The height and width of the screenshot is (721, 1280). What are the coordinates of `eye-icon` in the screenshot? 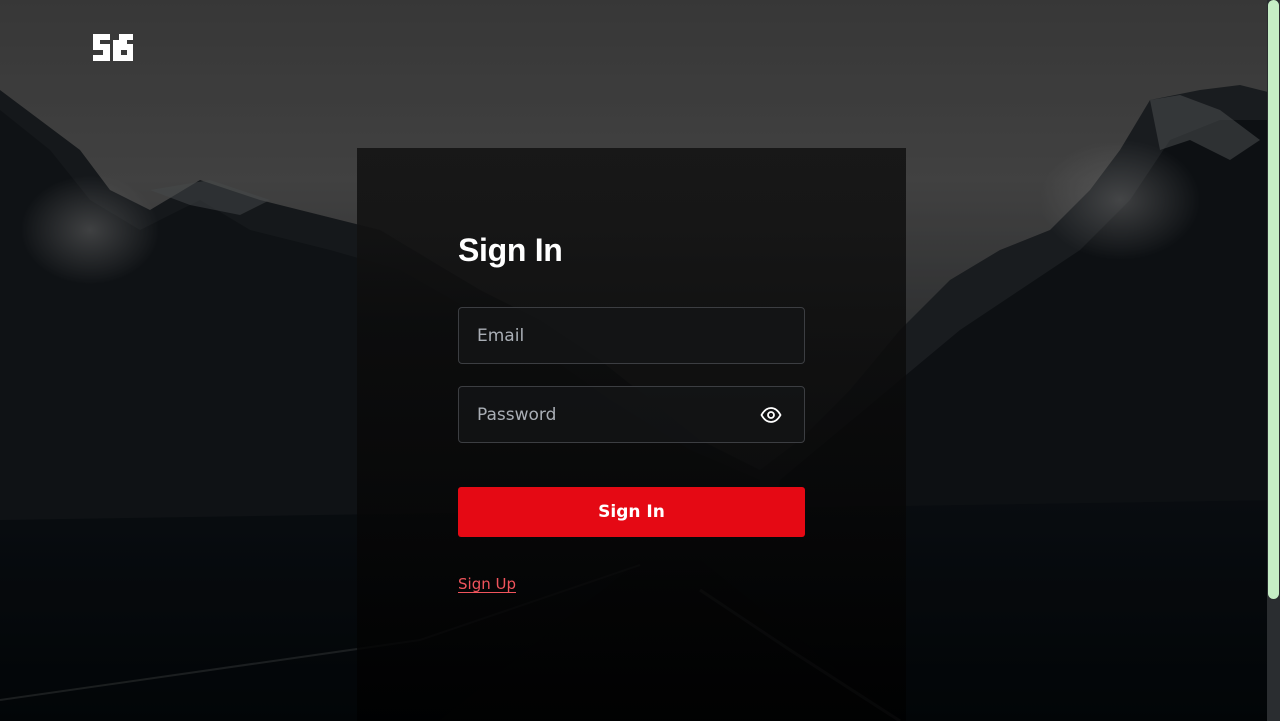 It's located at (771, 415).